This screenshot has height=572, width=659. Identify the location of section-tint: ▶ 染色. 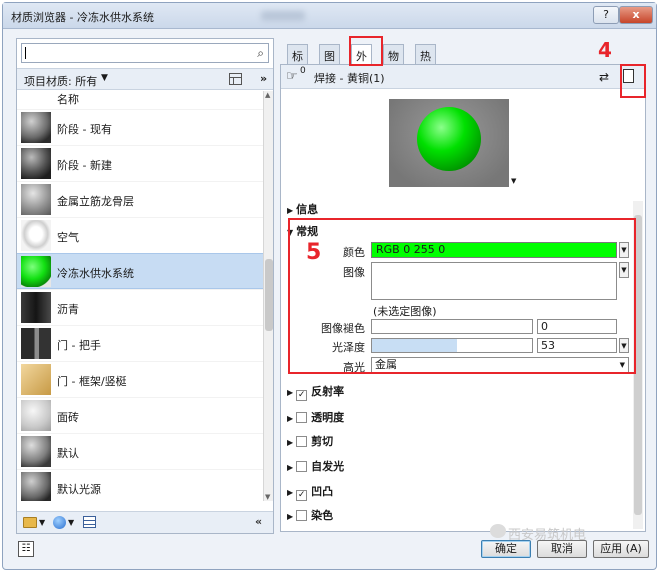
(310, 515).